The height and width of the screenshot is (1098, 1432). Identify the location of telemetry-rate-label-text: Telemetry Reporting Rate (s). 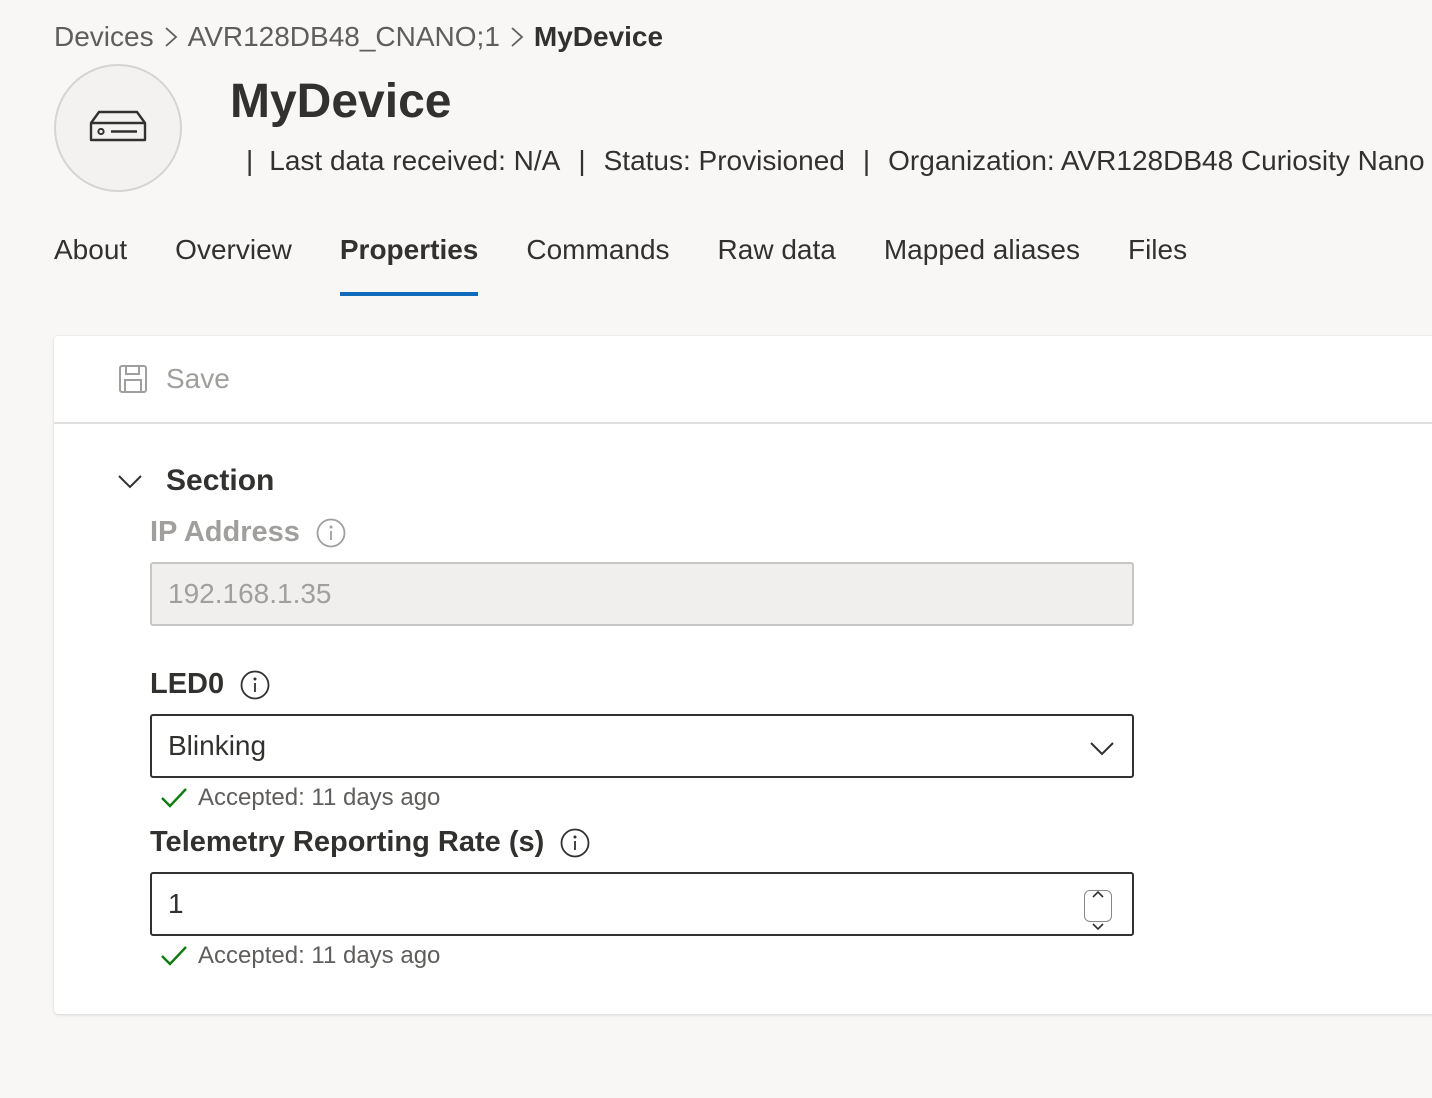
(347, 842).